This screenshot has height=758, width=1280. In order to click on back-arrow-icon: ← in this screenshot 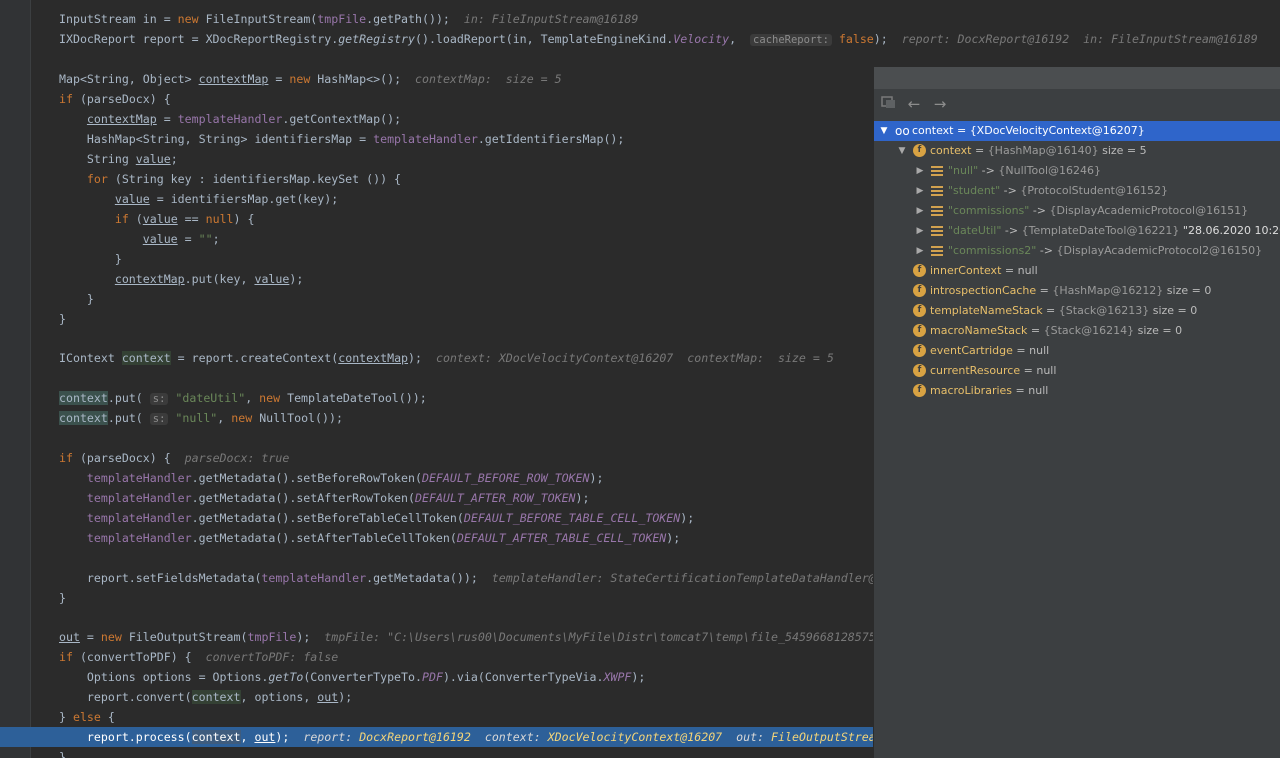, I will do `click(914, 104)`.